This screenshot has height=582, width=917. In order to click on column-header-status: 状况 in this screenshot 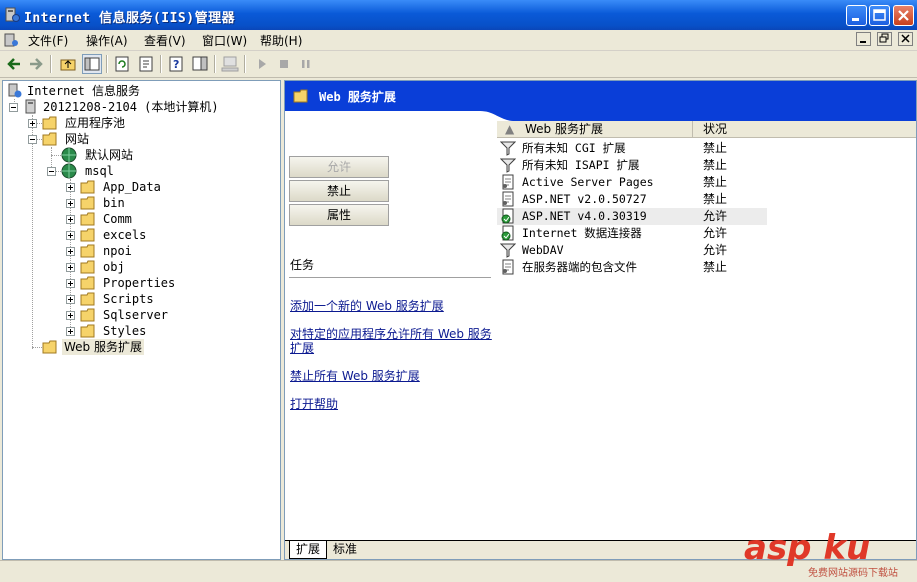, I will do `click(715, 129)`.